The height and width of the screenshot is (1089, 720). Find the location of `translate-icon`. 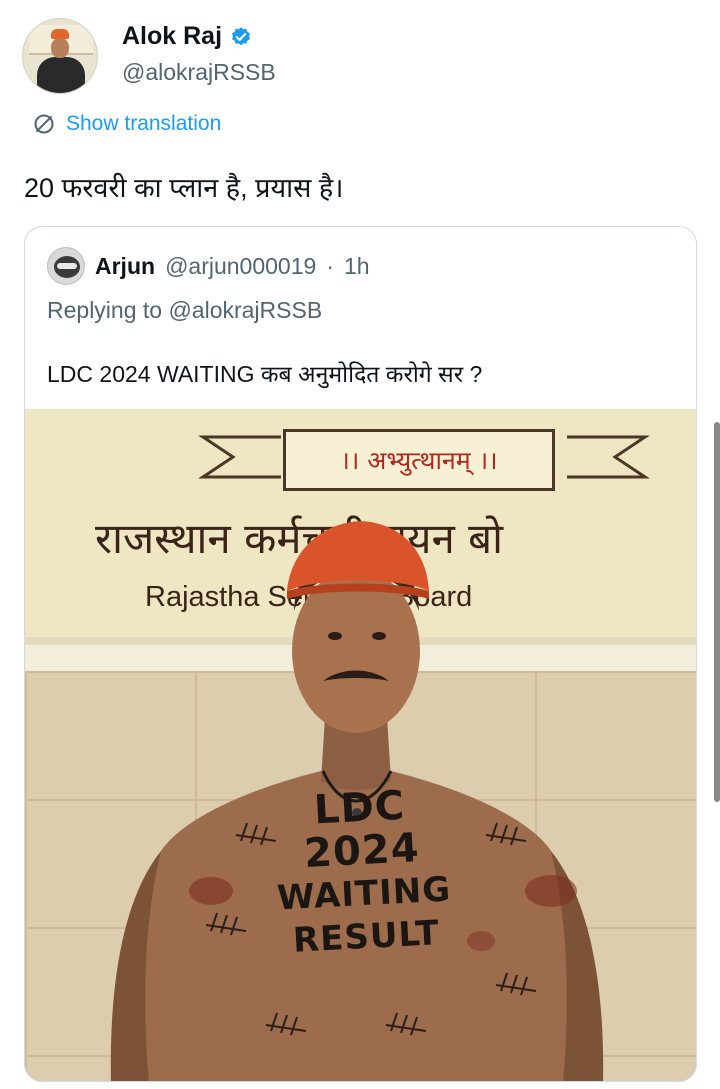

translate-icon is located at coordinates (44, 124).